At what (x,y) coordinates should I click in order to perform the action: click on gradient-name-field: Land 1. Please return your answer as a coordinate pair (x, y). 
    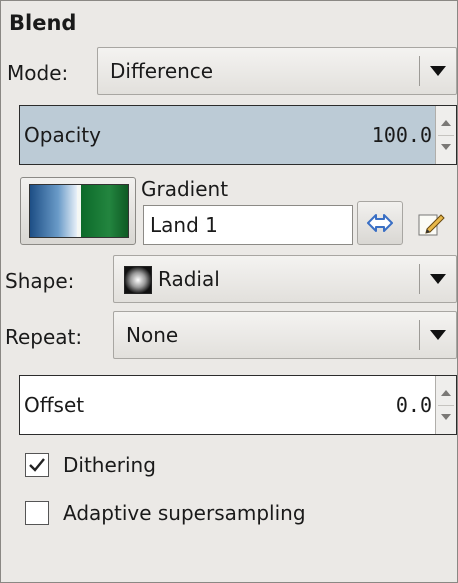
    Looking at the image, I should click on (248, 225).